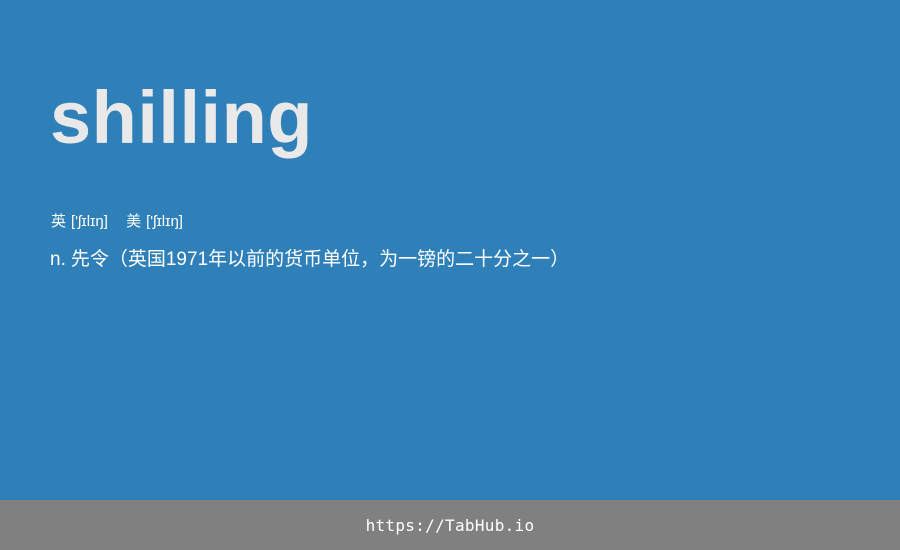 This screenshot has height=550, width=900. I want to click on phonetics-row: 英 ['ʃɪlɪŋ] 美 ['ʃɪlɪŋ], so click(117, 222).